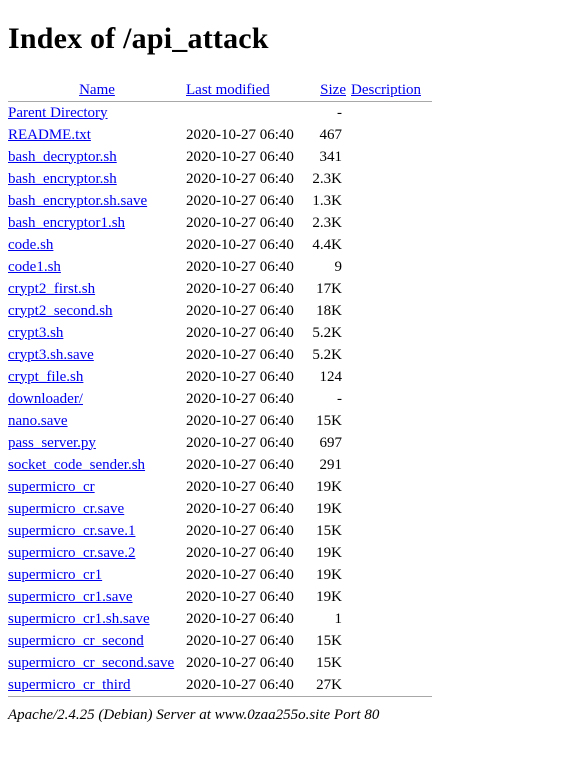  I want to click on file-link: crypt3.sh, so click(35, 333).